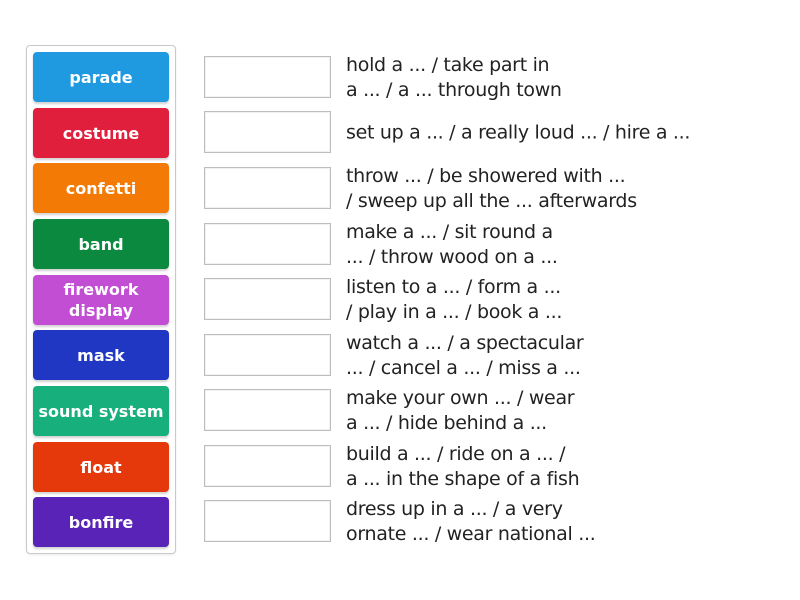 The width and height of the screenshot is (800, 600). Describe the element at coordinates (101, 355) in the screenshot. I see `tile-mask: mask` at that location.